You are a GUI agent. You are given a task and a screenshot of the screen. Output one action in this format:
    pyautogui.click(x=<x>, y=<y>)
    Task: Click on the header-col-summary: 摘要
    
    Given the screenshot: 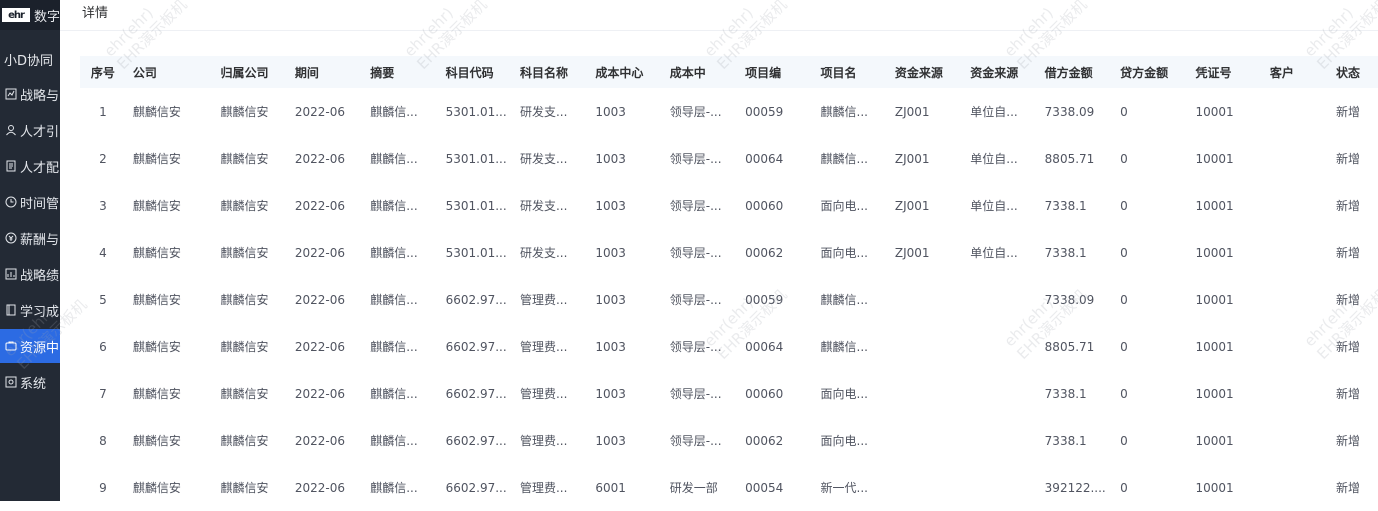 What is the action you would take?
    pyautogui.click(x=401, y=72)
    